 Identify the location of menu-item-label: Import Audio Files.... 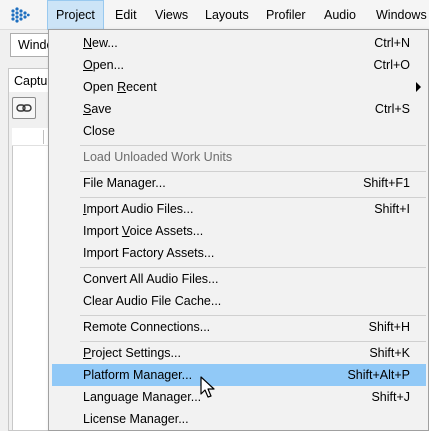
(138, 209).